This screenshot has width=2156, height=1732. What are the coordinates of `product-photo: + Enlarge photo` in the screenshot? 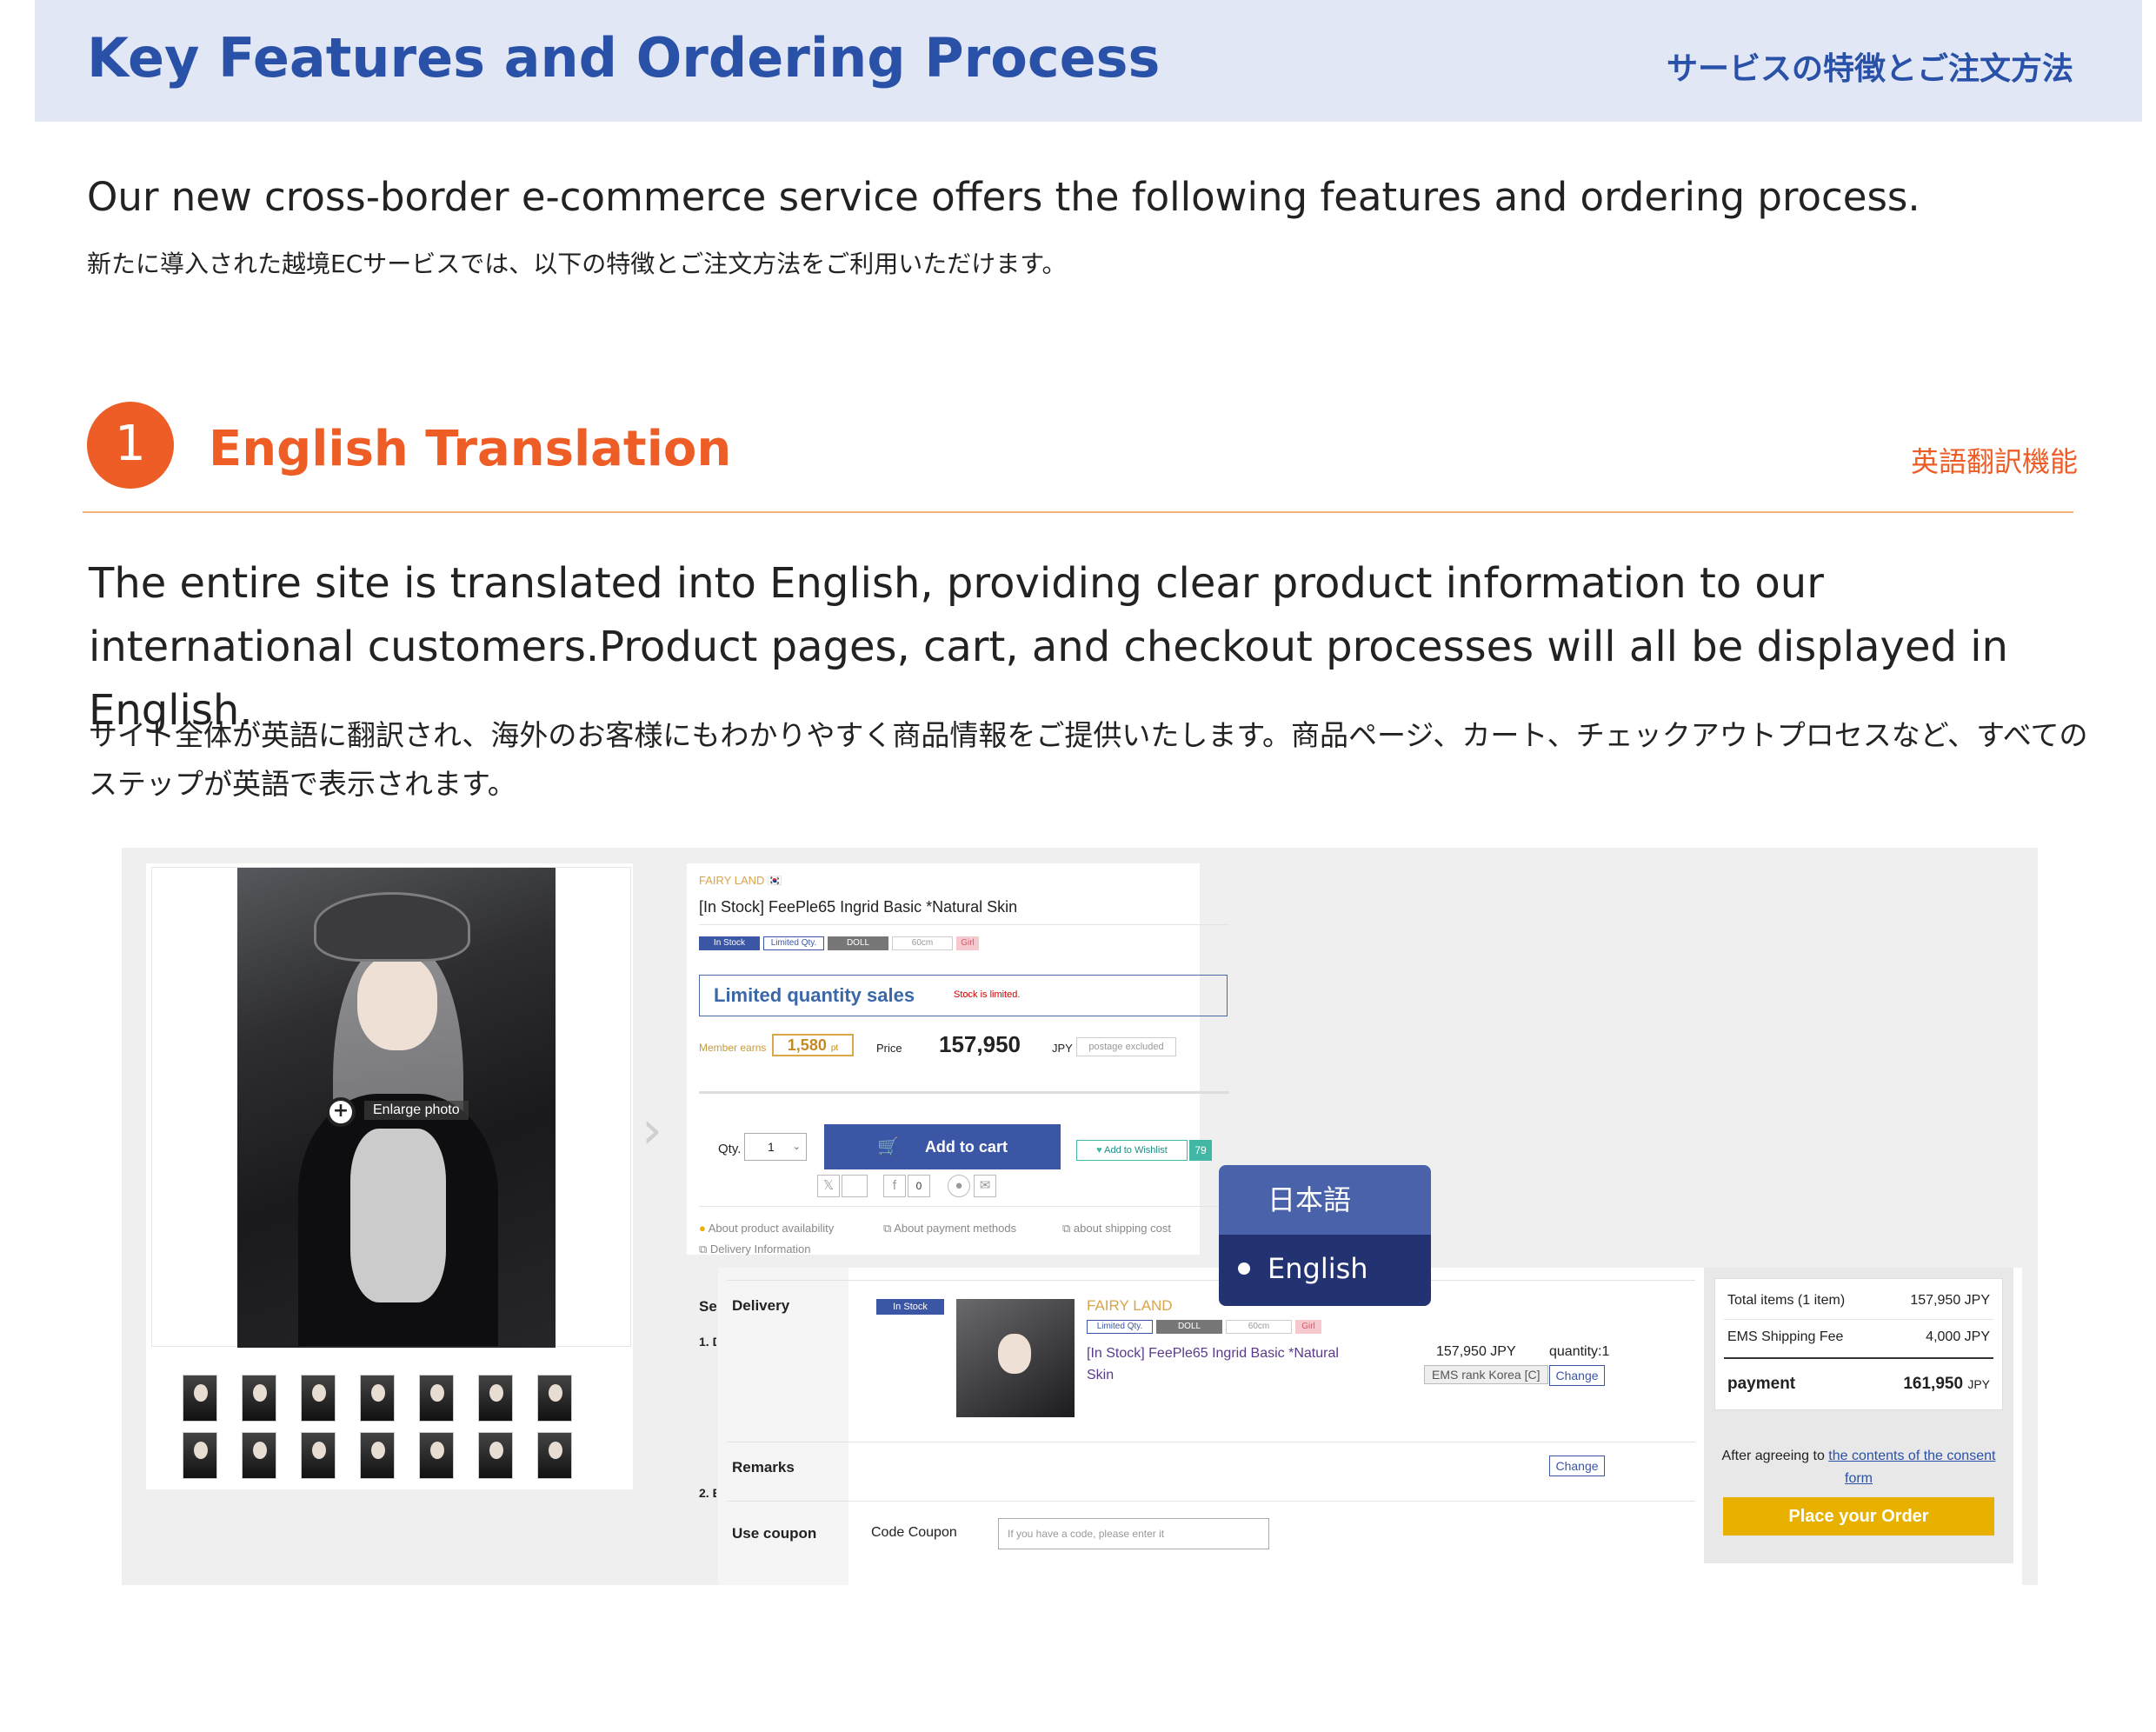 It's located at (396, 1108).